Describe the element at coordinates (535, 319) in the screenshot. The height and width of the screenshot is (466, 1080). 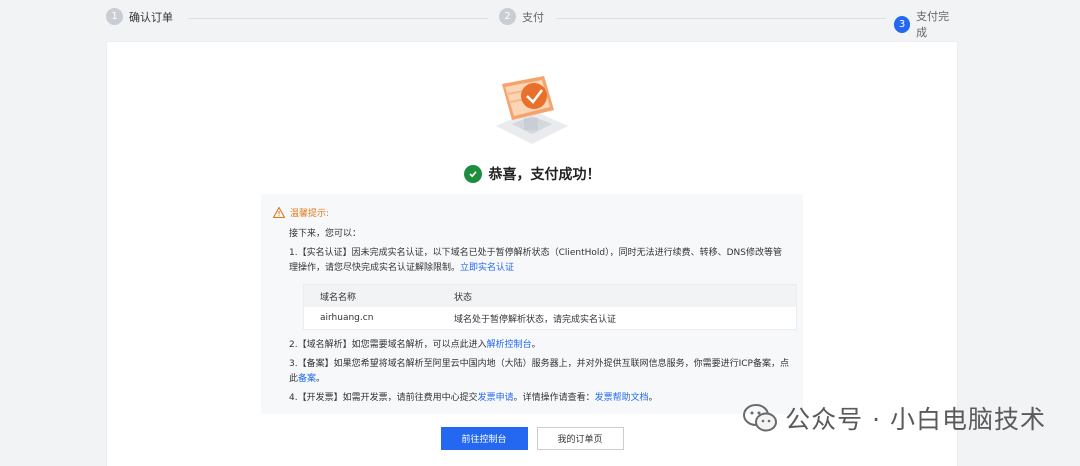
I see `domain-status-cell: 域名处于暂停解析状态，请完成实名认证` at that location.